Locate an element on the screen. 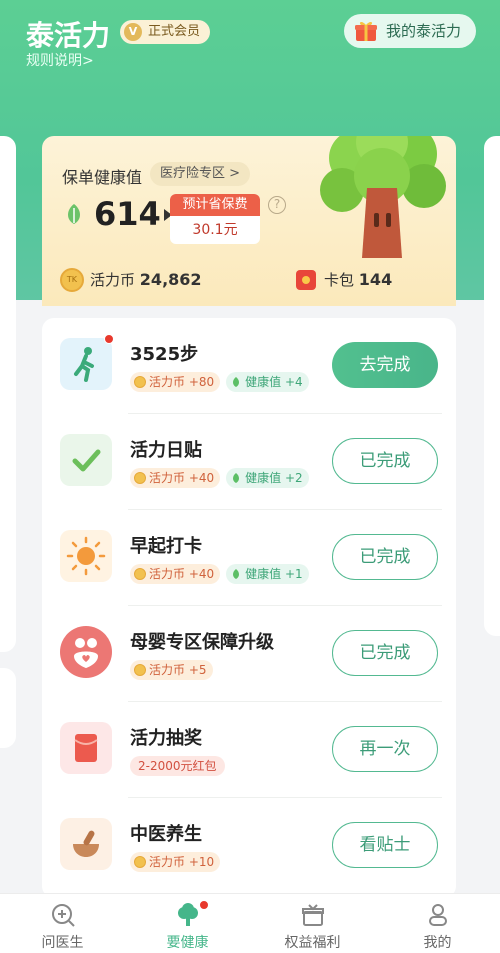 This screenshot has width=500, height=953. task-row-steps: 3525步 活力币 +80 健康值 +4 去完成 is located at coordinates (249, 366).